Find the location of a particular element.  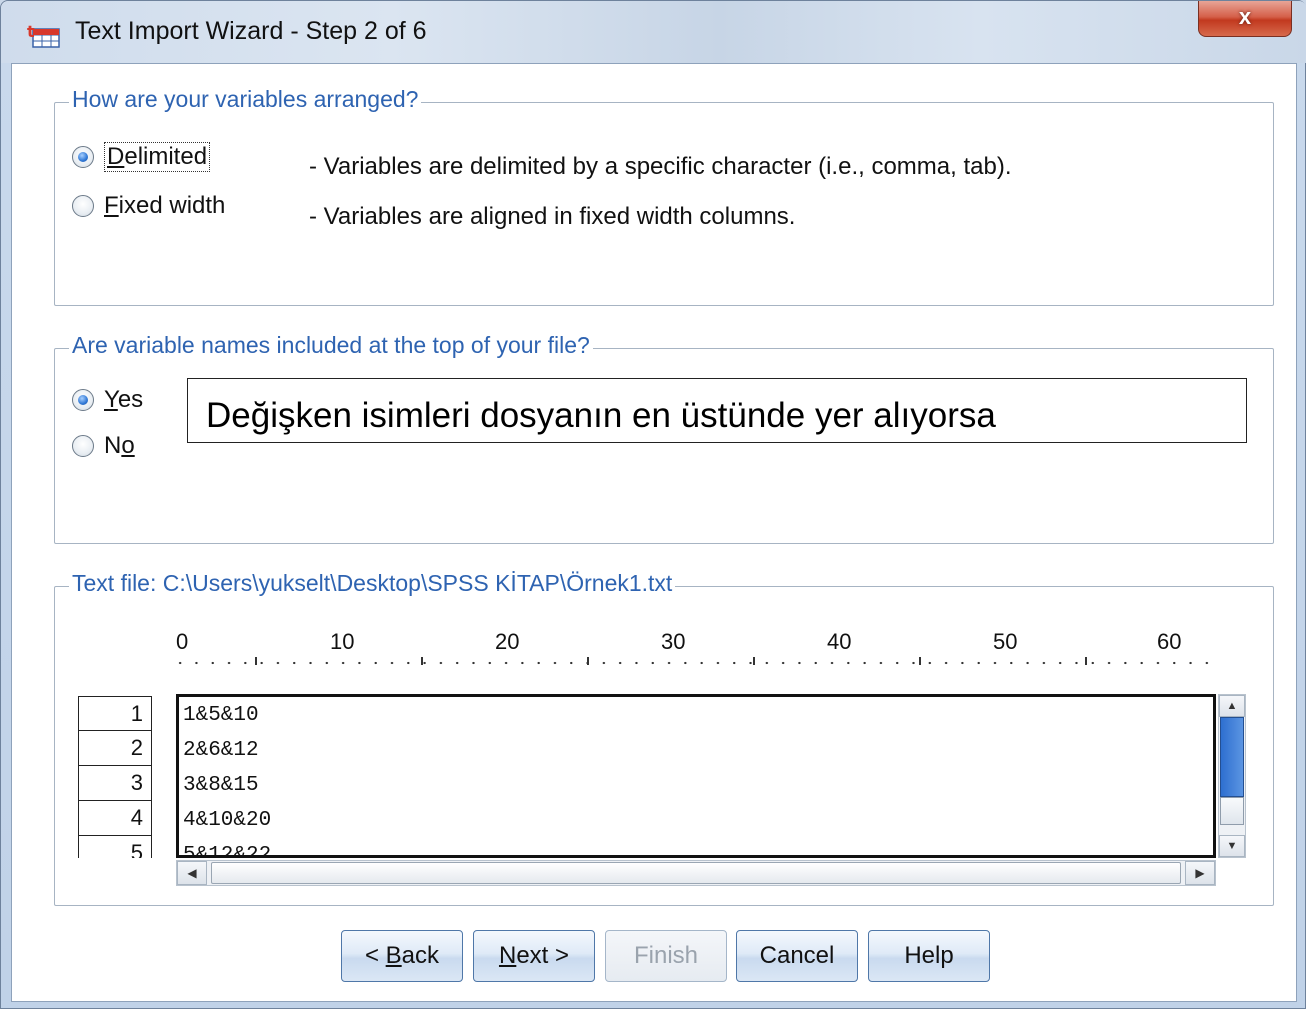

scroll-track-highlight is located at coordinates (1232, 757).